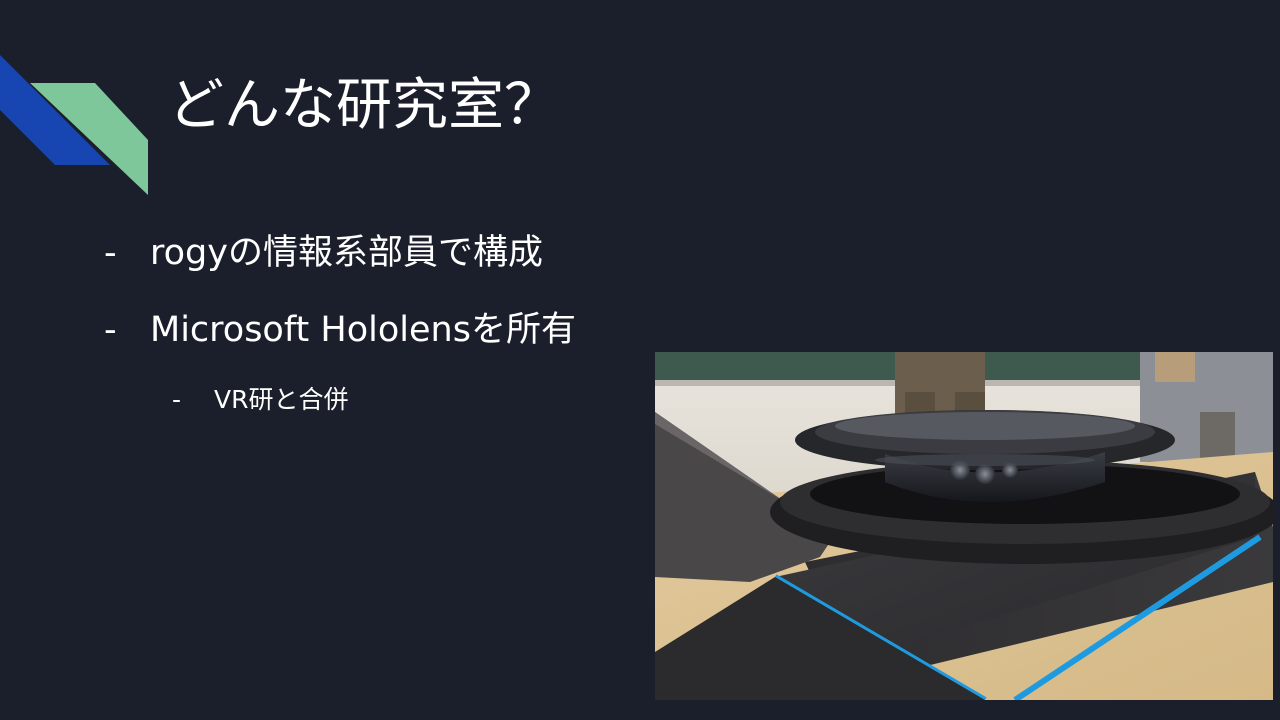 The image size is (1280, 720). I want to click on bullet-text: Microsoft Hololensを所有, so click(363, 330).